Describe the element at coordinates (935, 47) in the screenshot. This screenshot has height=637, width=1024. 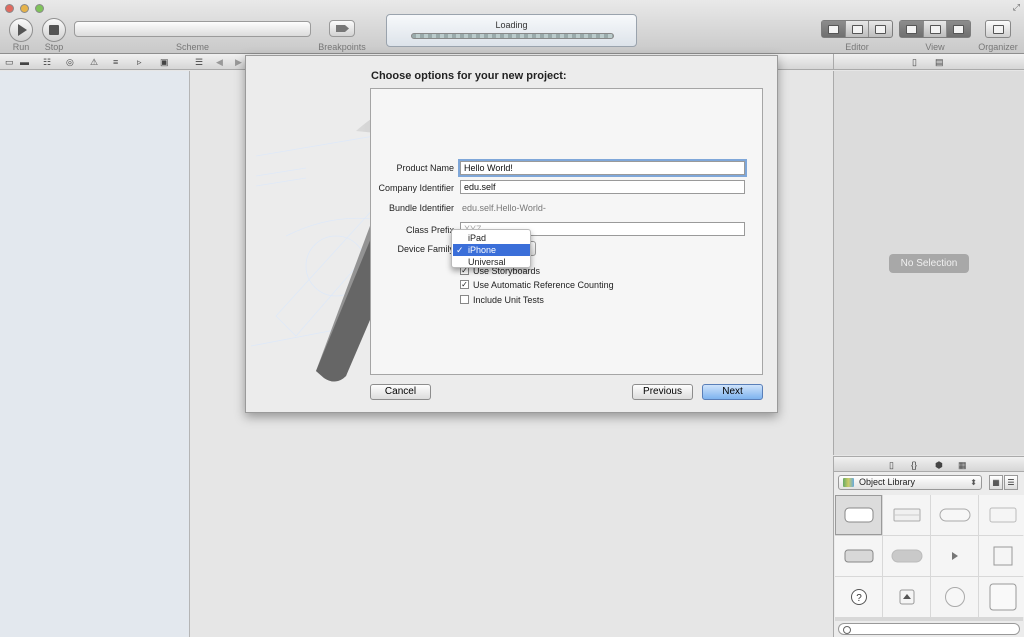
I see `view-label: View` at that location.